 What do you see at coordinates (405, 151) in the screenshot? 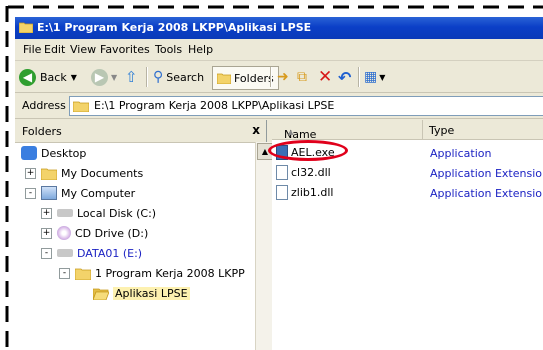
I see `table-row: AEL.exe Application` at bounding box center [405, 151].